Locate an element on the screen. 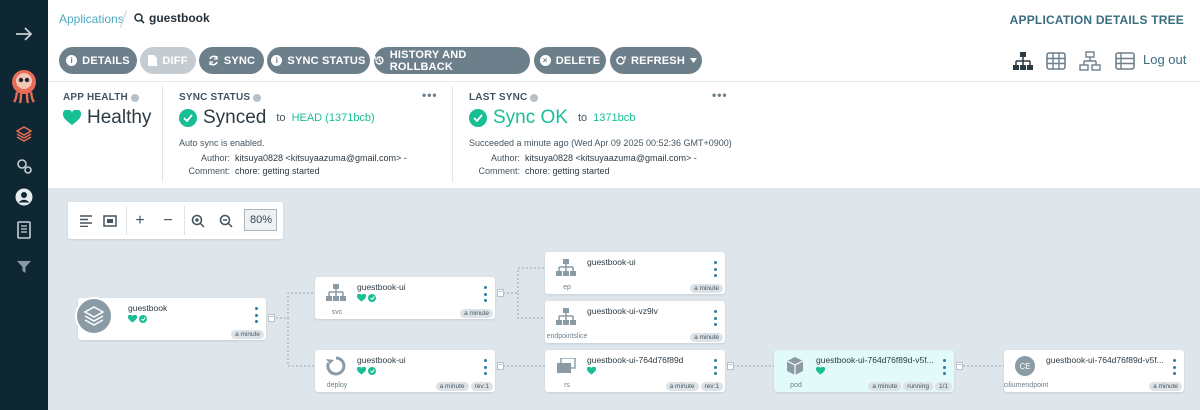 The width and height of the screenshot is (1200, 410). sync-status-button: i SYNC STATUS is located at coordinates (318, 60).